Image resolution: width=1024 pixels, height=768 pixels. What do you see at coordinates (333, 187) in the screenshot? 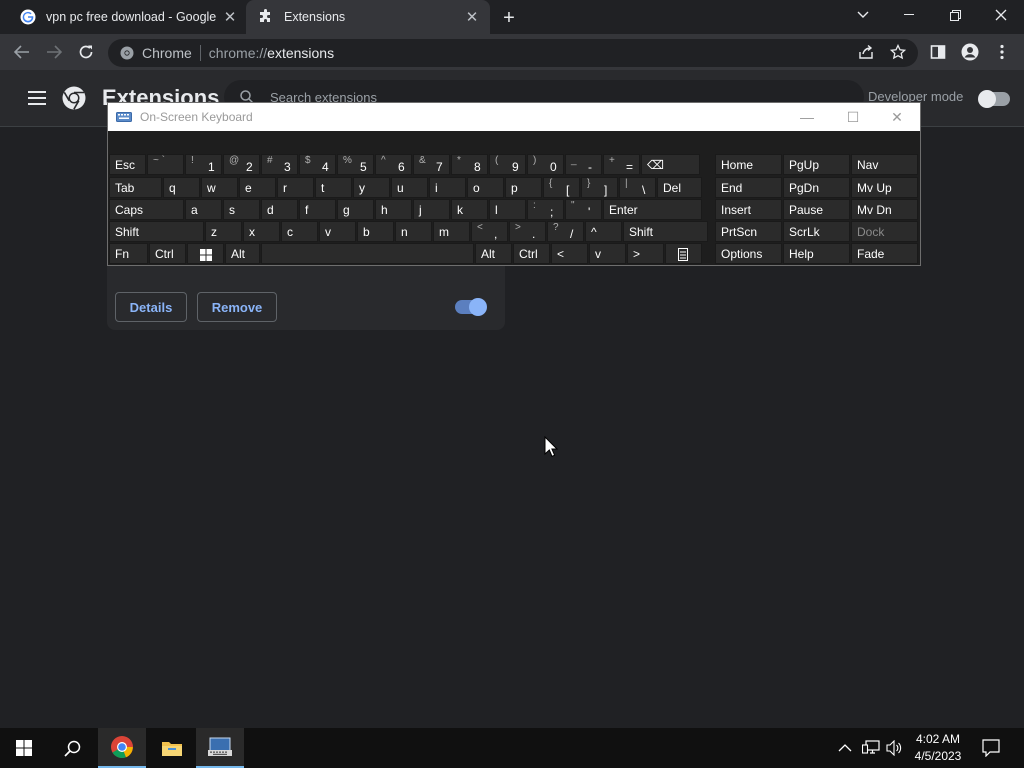
I see `osk-key-t: t` at bounding box center [333, 187].